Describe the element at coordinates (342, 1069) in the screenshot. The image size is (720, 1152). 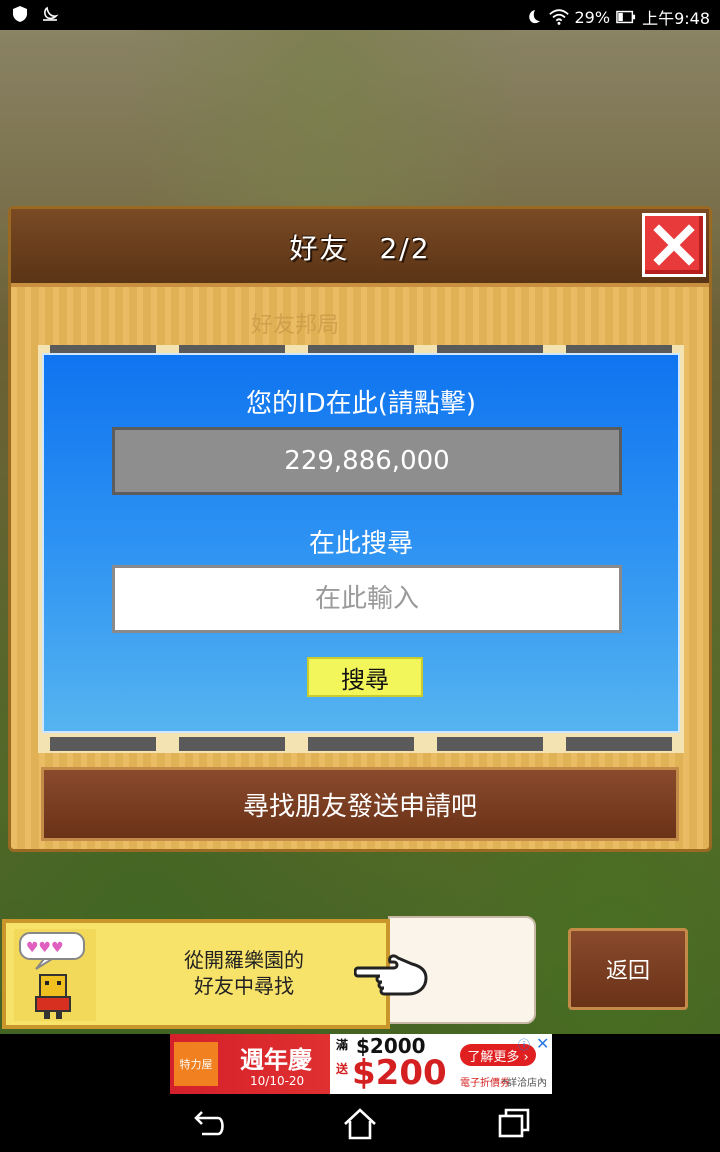
I see `ad-song-label: 送` at that location.